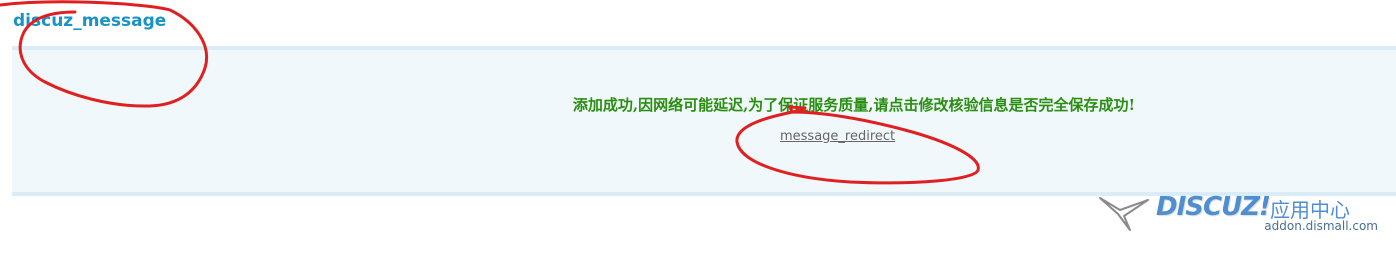 This screenshot has width=1396, height=254. What do you see at coordinates (1213, 207) in the screenshot?
I see `watermark-brand: DISCUZ!` at bounding box center [1213, 207].